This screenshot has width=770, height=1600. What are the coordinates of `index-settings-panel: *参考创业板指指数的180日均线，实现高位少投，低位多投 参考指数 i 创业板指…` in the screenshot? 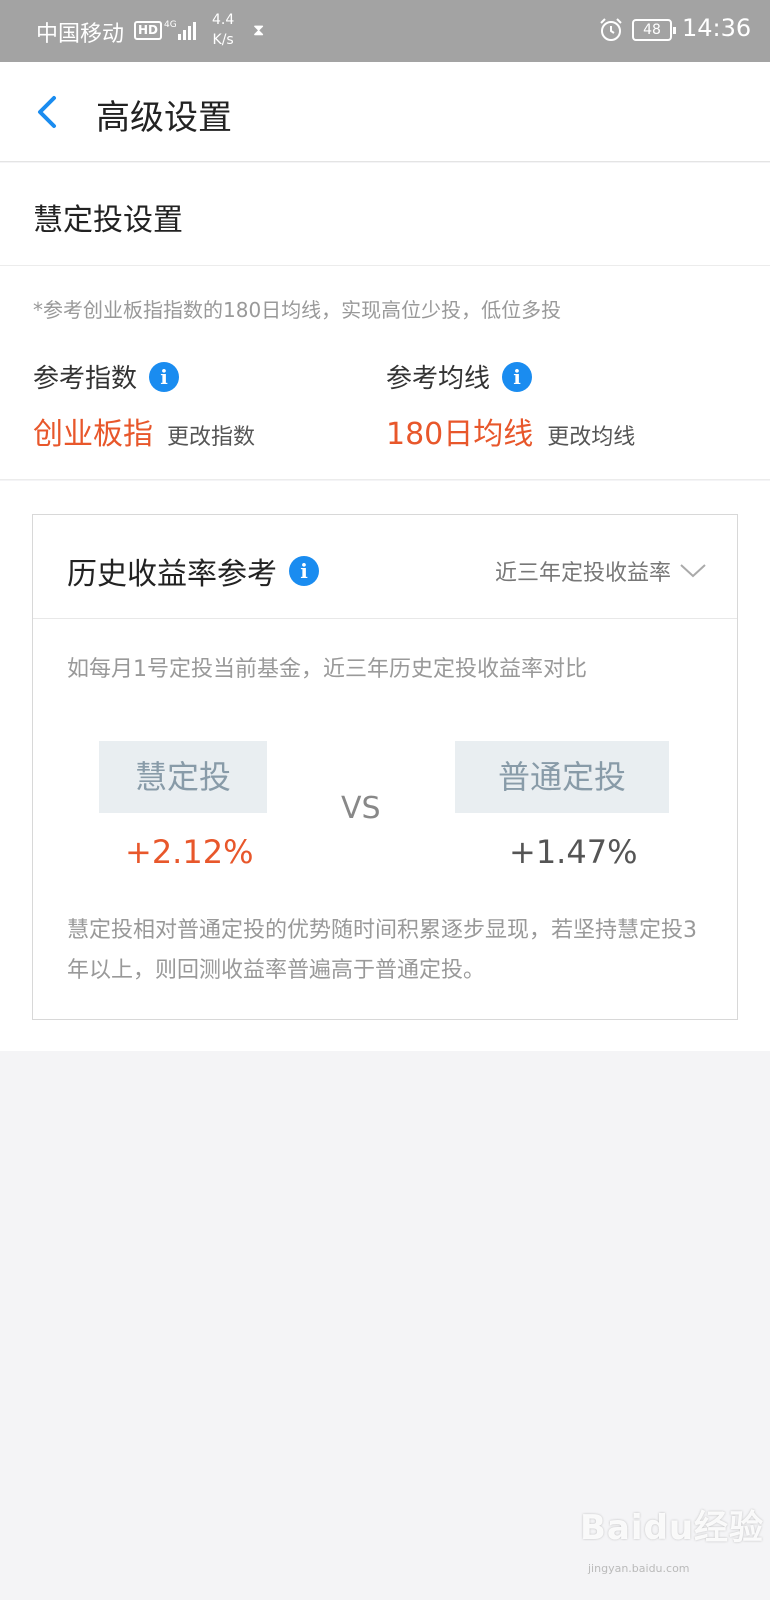 It's located at (385, 373).